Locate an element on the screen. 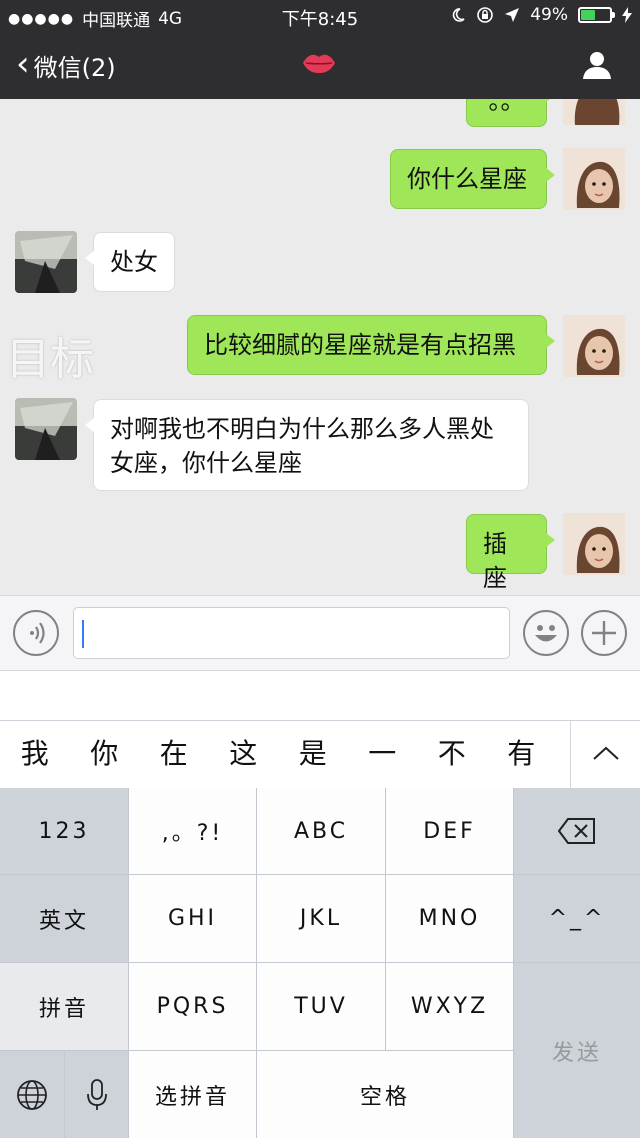  key-label: DEF is located at coordinates (449, 831).